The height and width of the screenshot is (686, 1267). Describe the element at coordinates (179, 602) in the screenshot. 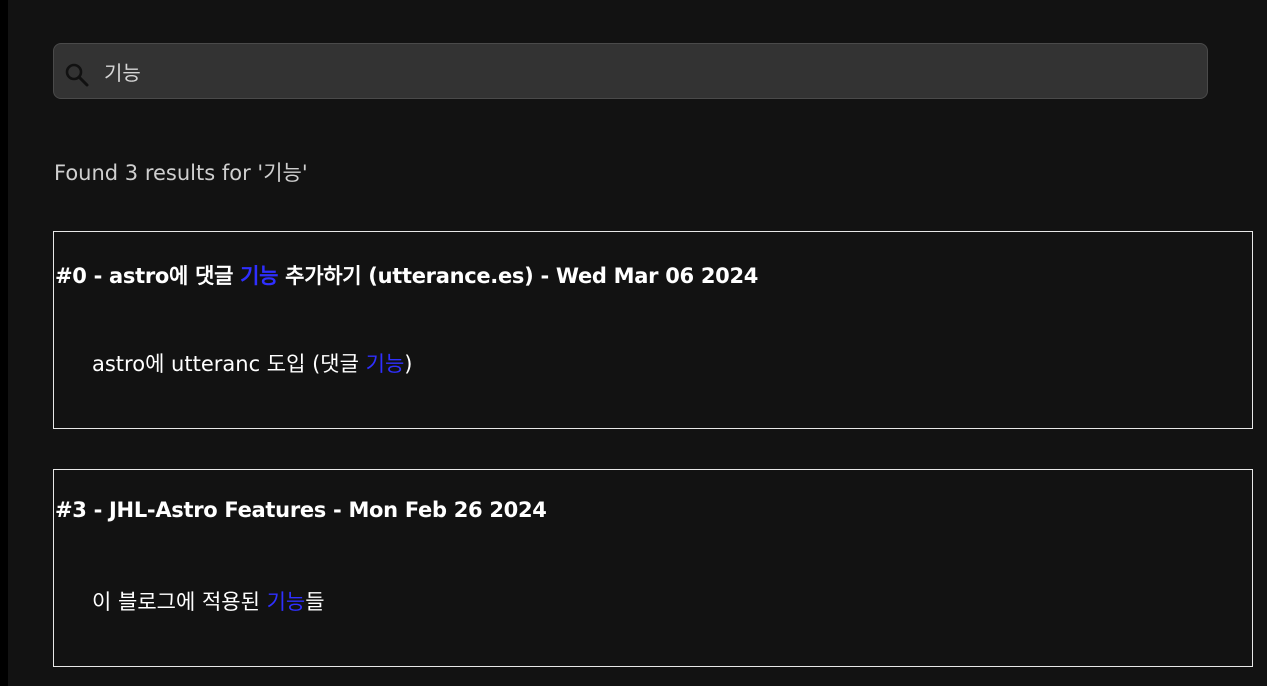

I see `excerpt-text: 이 블로그에 적용된` at that location.